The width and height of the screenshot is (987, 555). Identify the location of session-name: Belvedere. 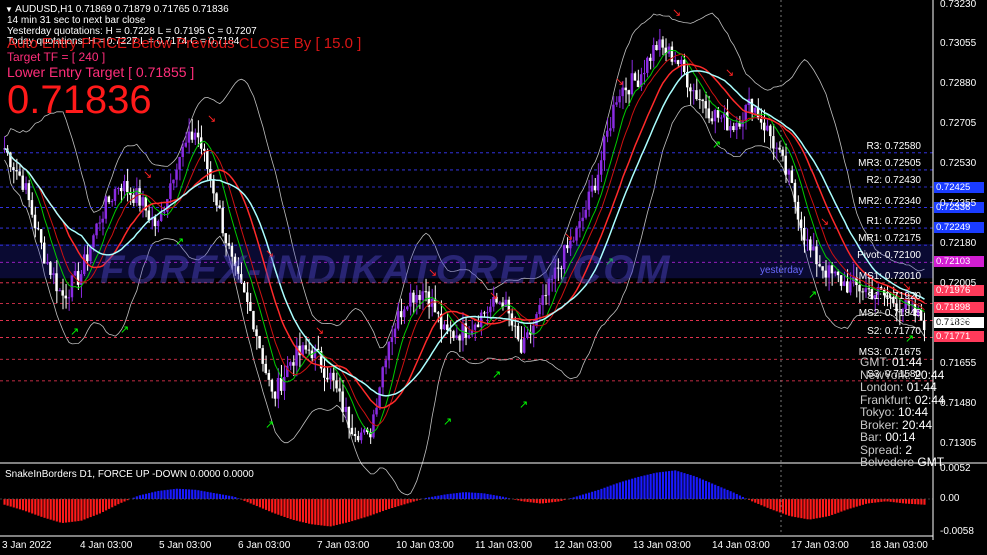
(887, 462).